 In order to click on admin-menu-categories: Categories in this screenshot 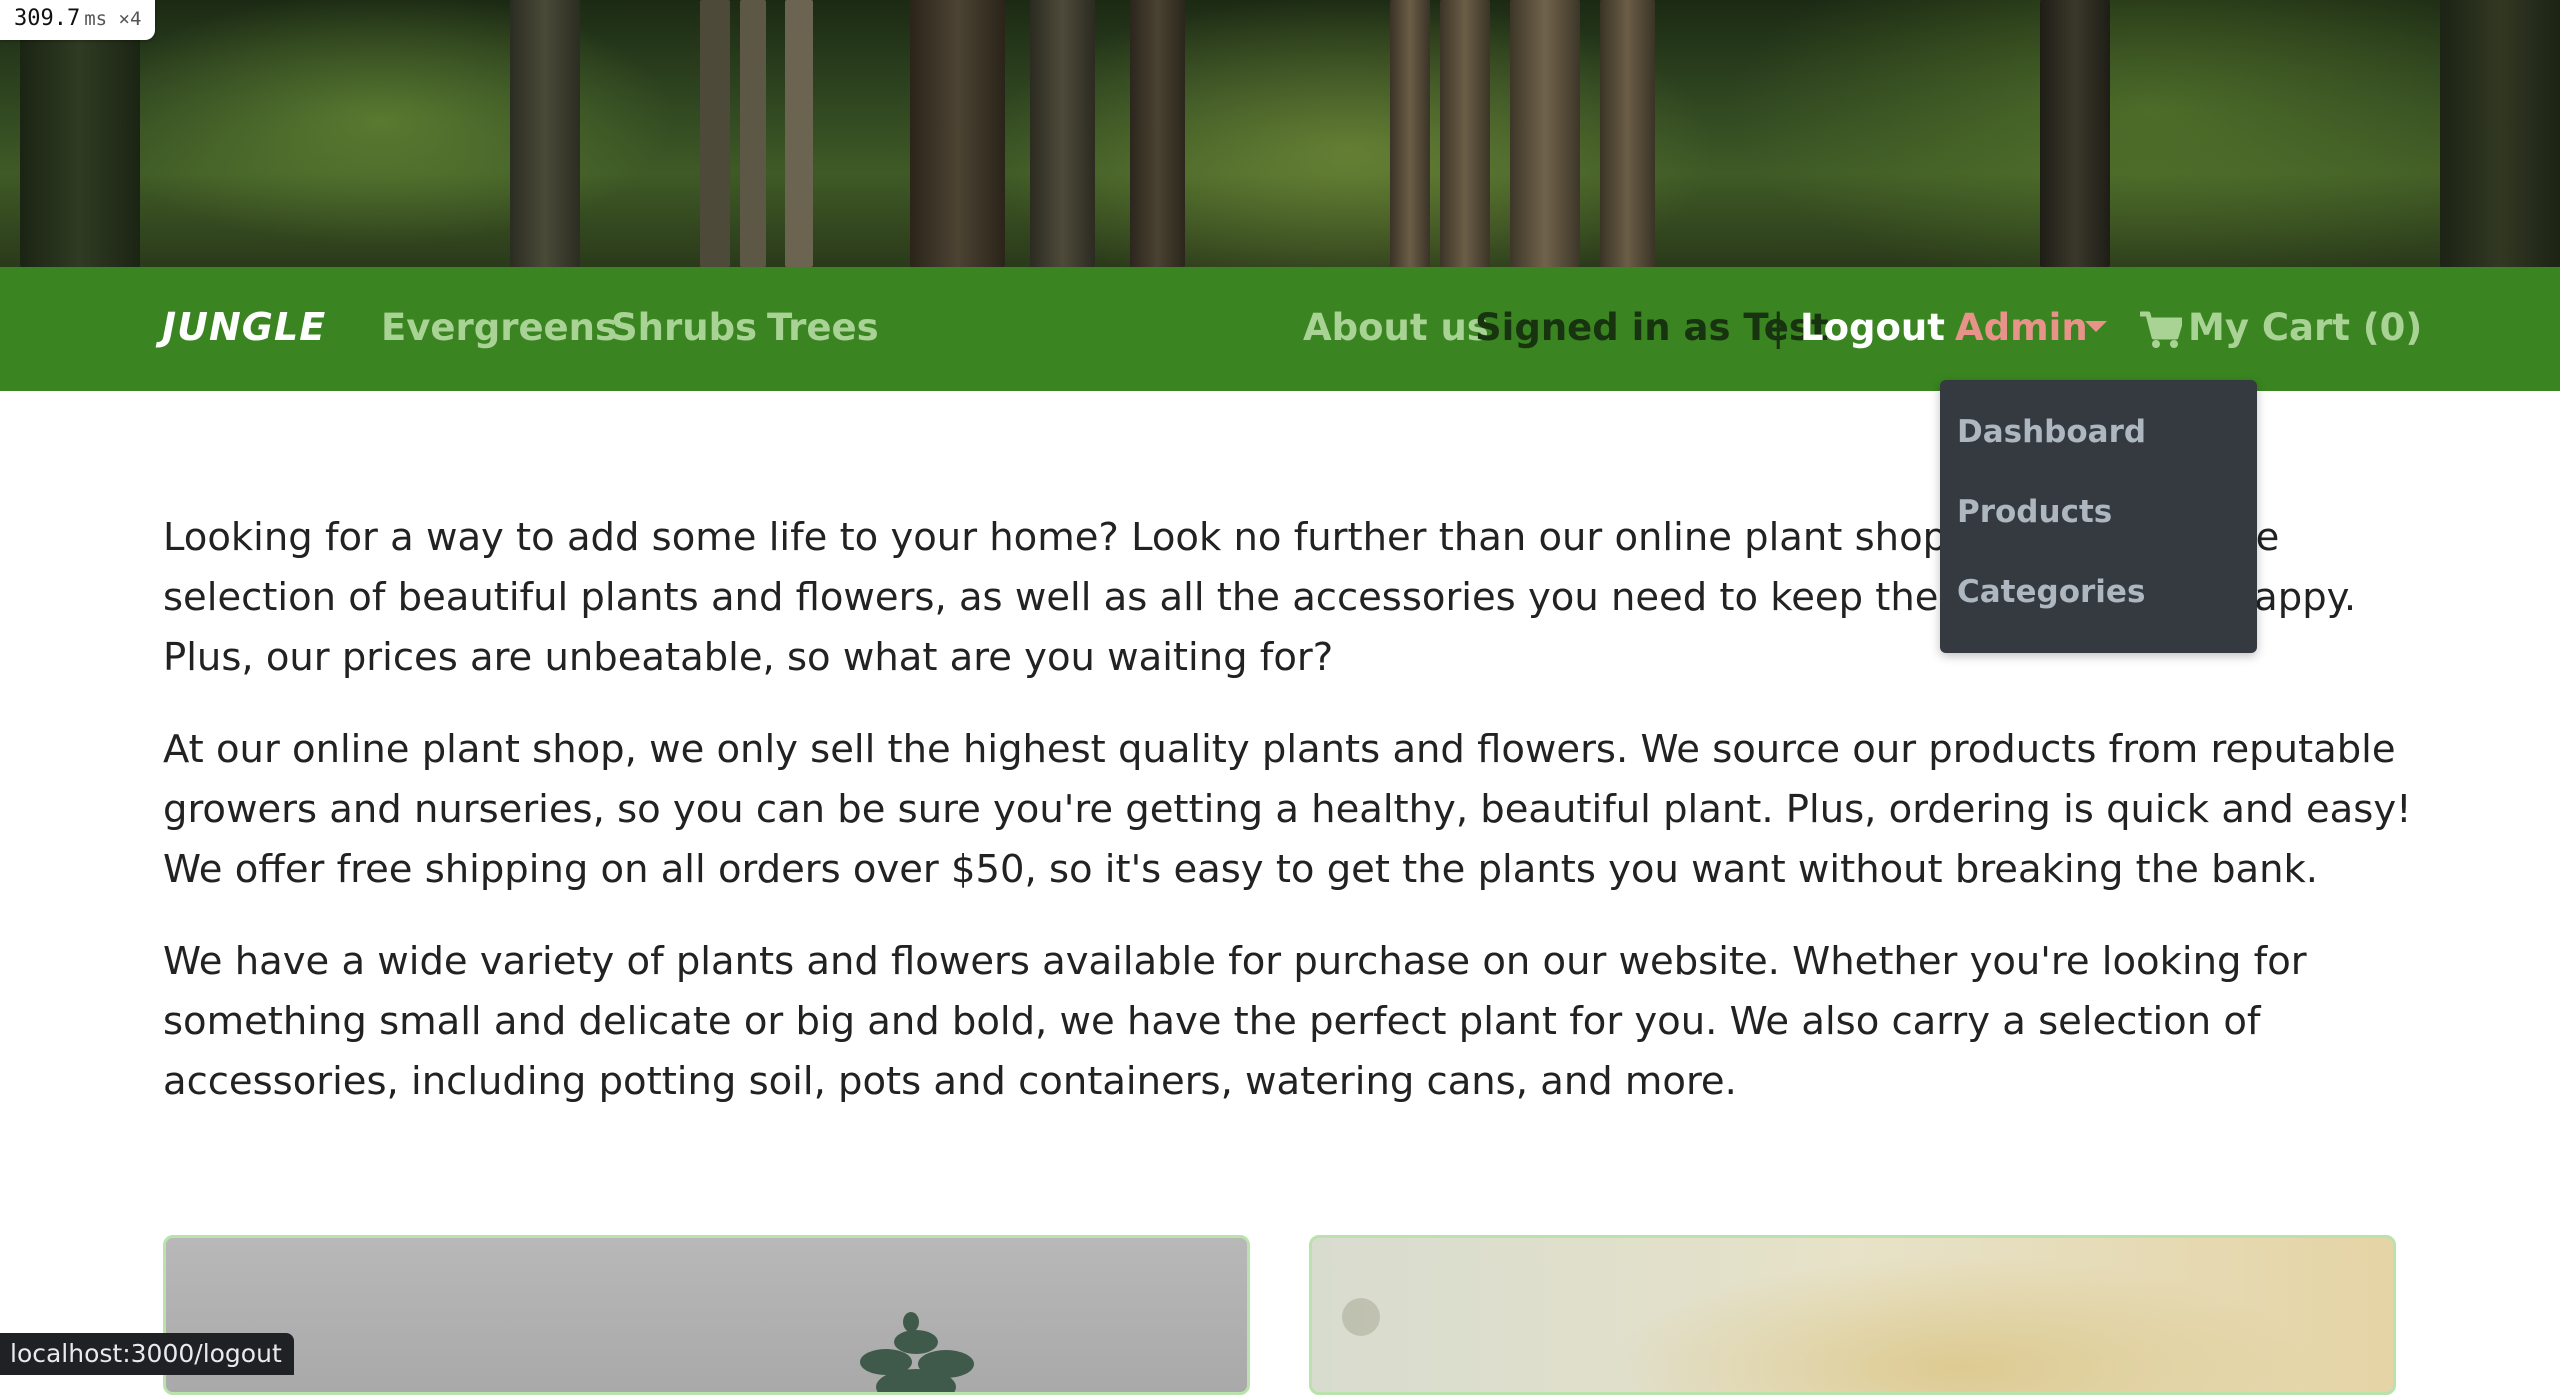, I will do `click(2051, 592)`.